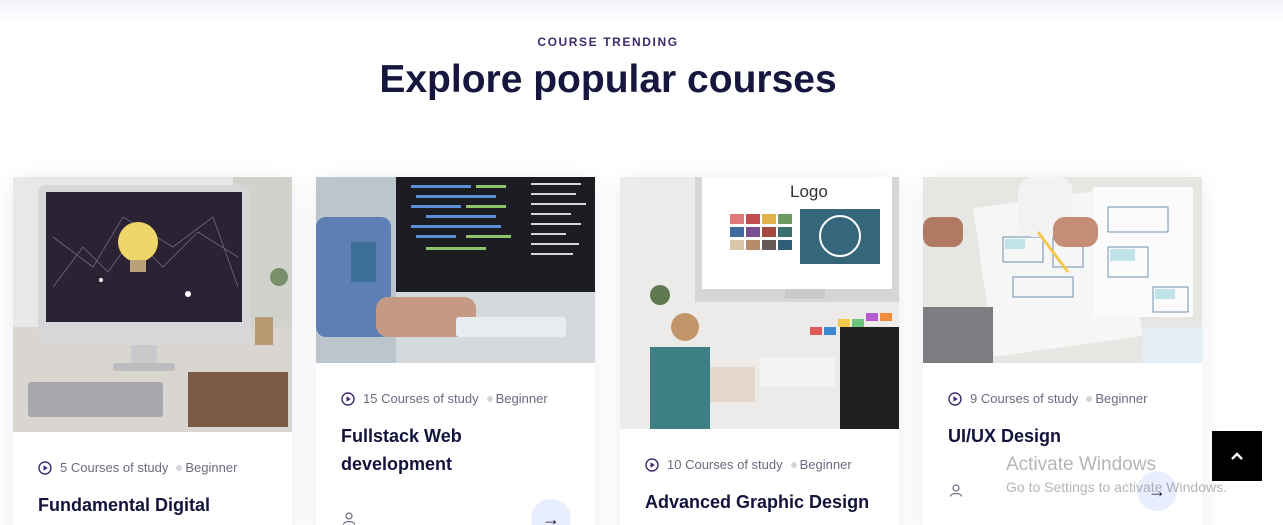  What do you see at coordinates (770, 502) in the screenshot?
I see `course-title: Advanced Graphic Design` at bounding box center [770, 502].